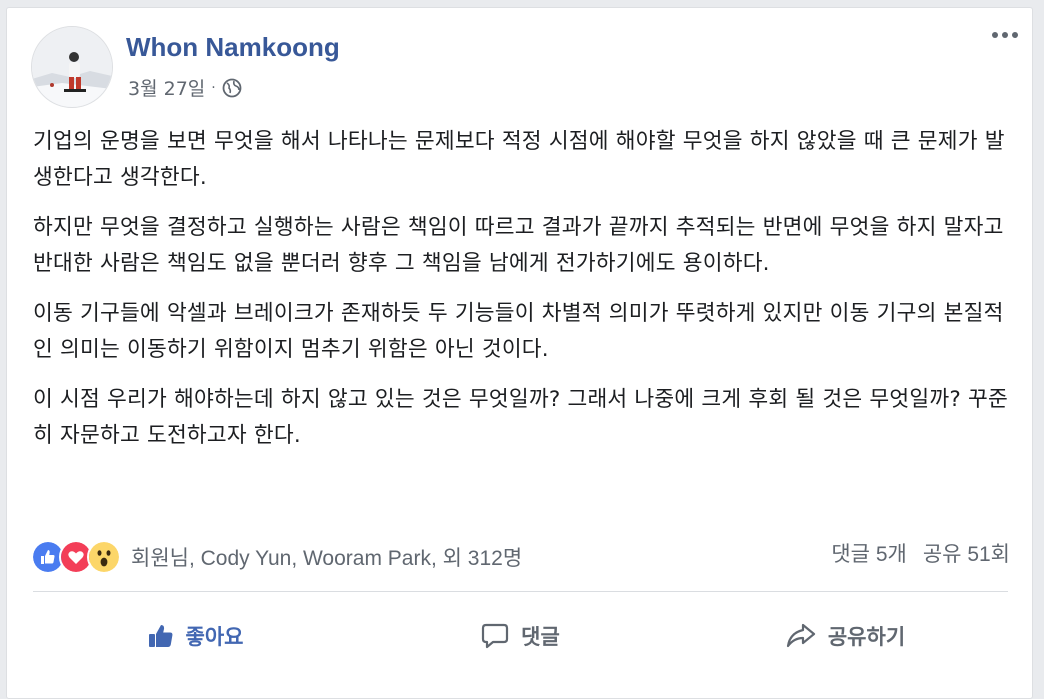 The height and width of the screenshot is (699, 1044). What do you see at coordinates (866, 637) in the screenshot?
I see `share-button-label: 공유하기` at bounding box center [866, 637].